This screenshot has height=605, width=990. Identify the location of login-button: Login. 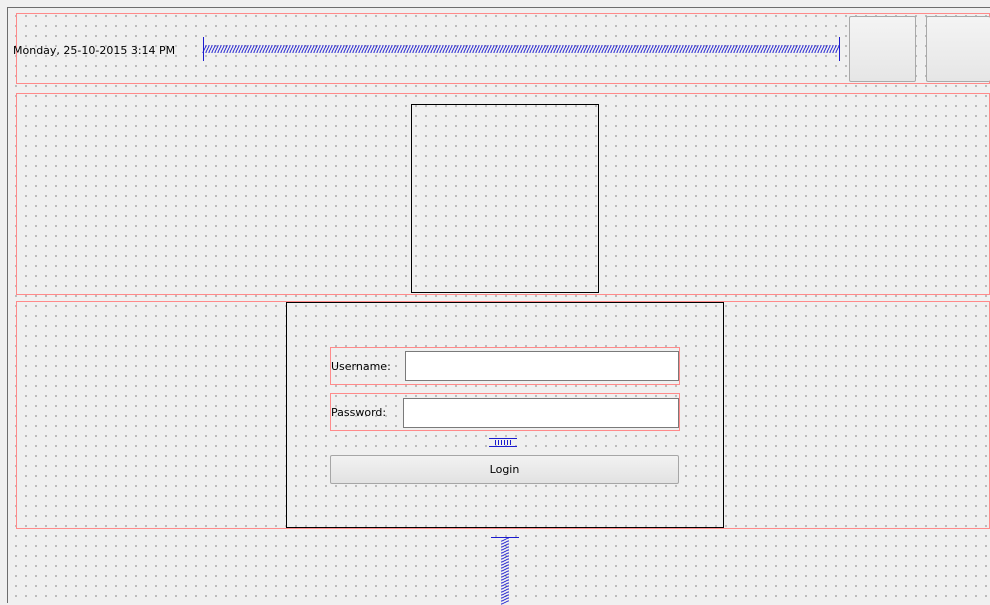
(504, 469).